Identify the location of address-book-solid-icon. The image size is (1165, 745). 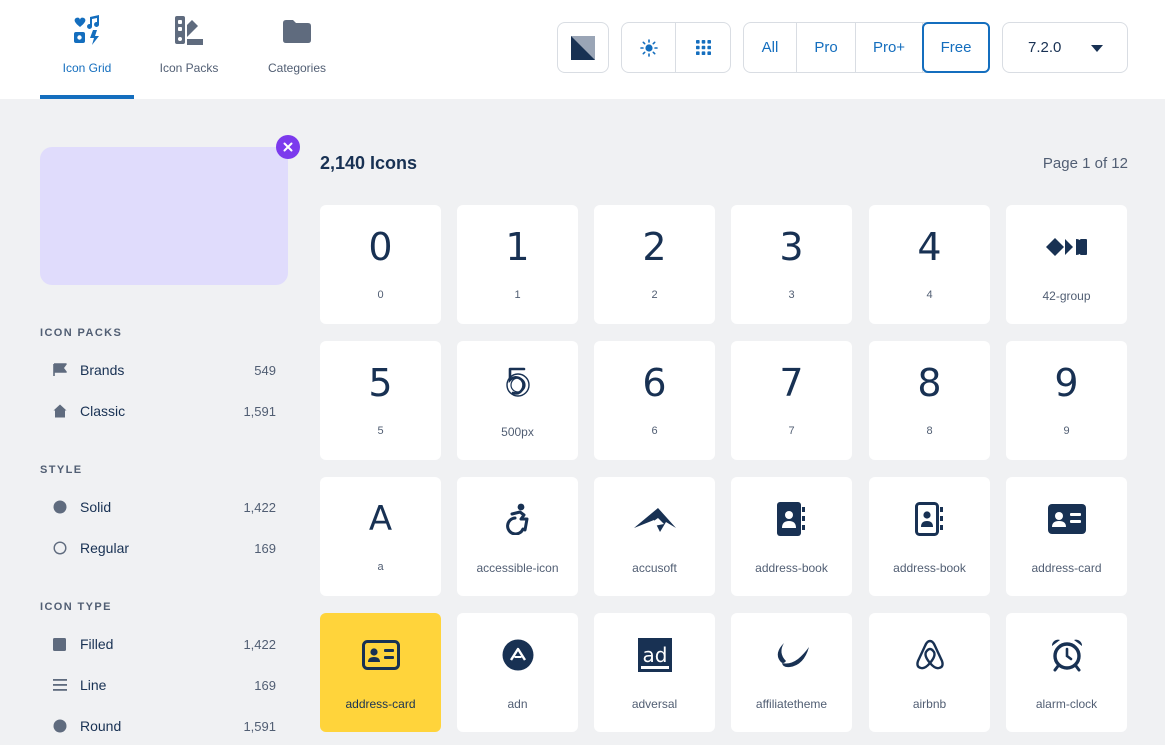
(791, 519).